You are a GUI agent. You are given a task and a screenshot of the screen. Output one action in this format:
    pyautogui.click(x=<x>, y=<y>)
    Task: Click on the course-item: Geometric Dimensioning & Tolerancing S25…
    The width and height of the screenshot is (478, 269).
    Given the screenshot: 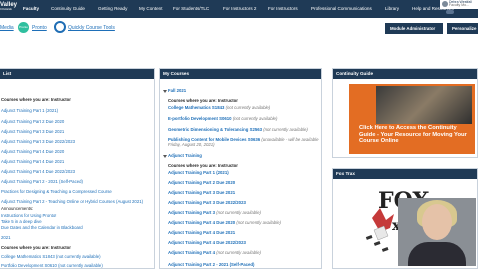 What is the action you would take?
    pyautogui.click(x=238, y=129)
    